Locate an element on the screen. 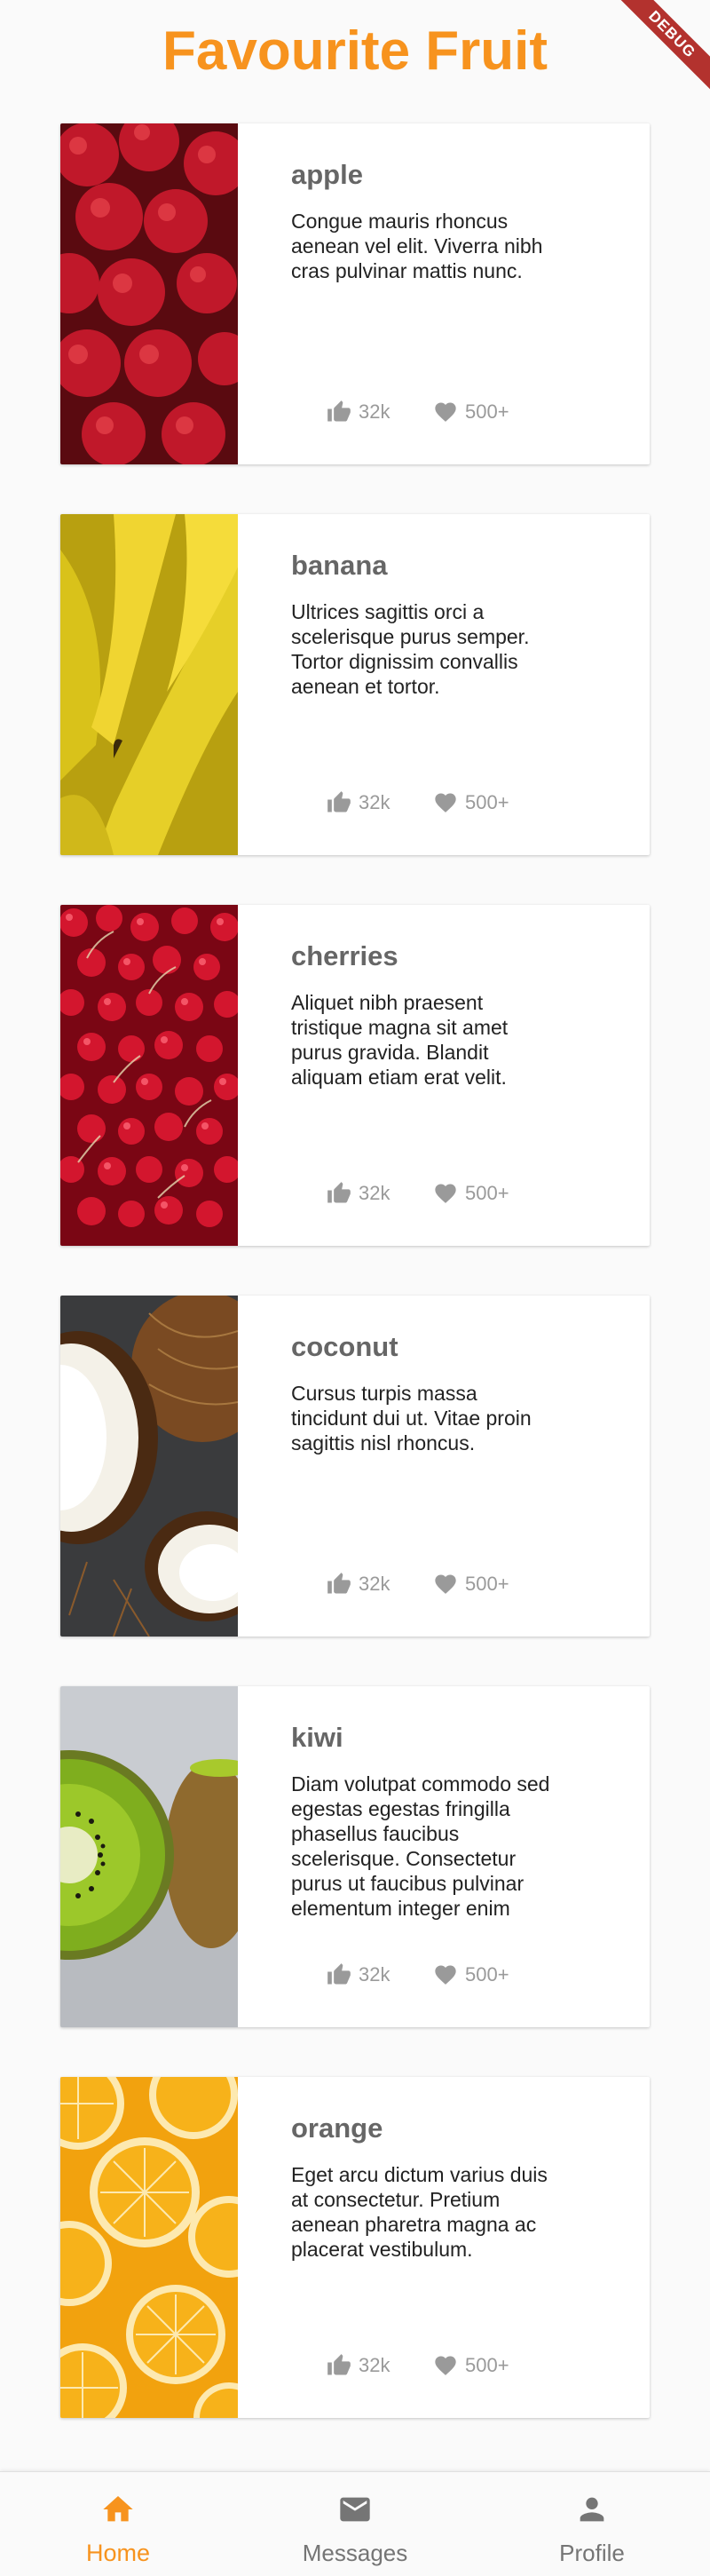  nav-label-profile: Profile is located at coordinates (592, 2553).